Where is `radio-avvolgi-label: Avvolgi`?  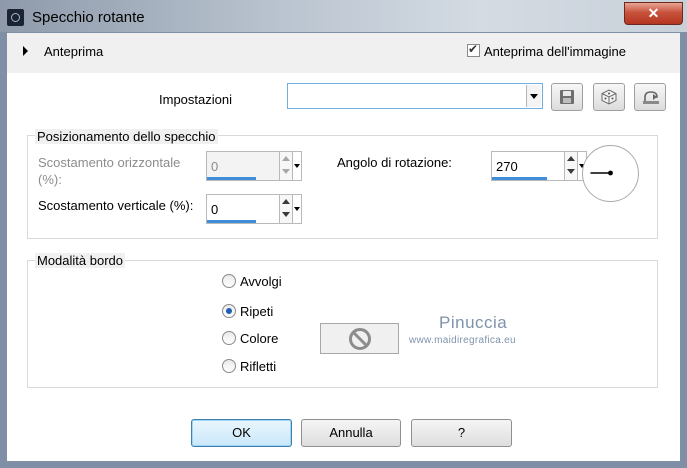 radio-avvolgi-label: Avvolgi is located at coordinates (261, 281).